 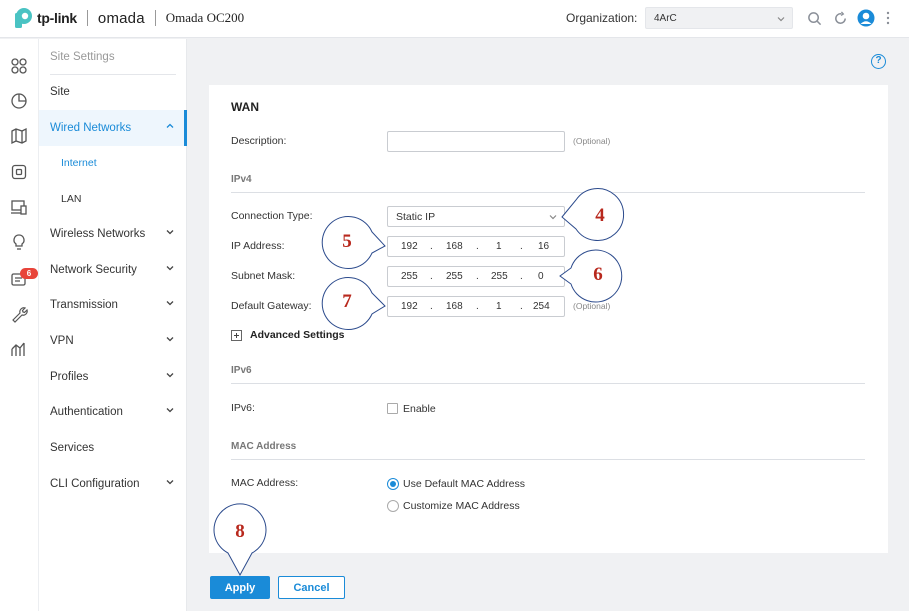 I want to click on subnet-mask-input: 255. 255. 255. 0, so click(x=476, y=276).